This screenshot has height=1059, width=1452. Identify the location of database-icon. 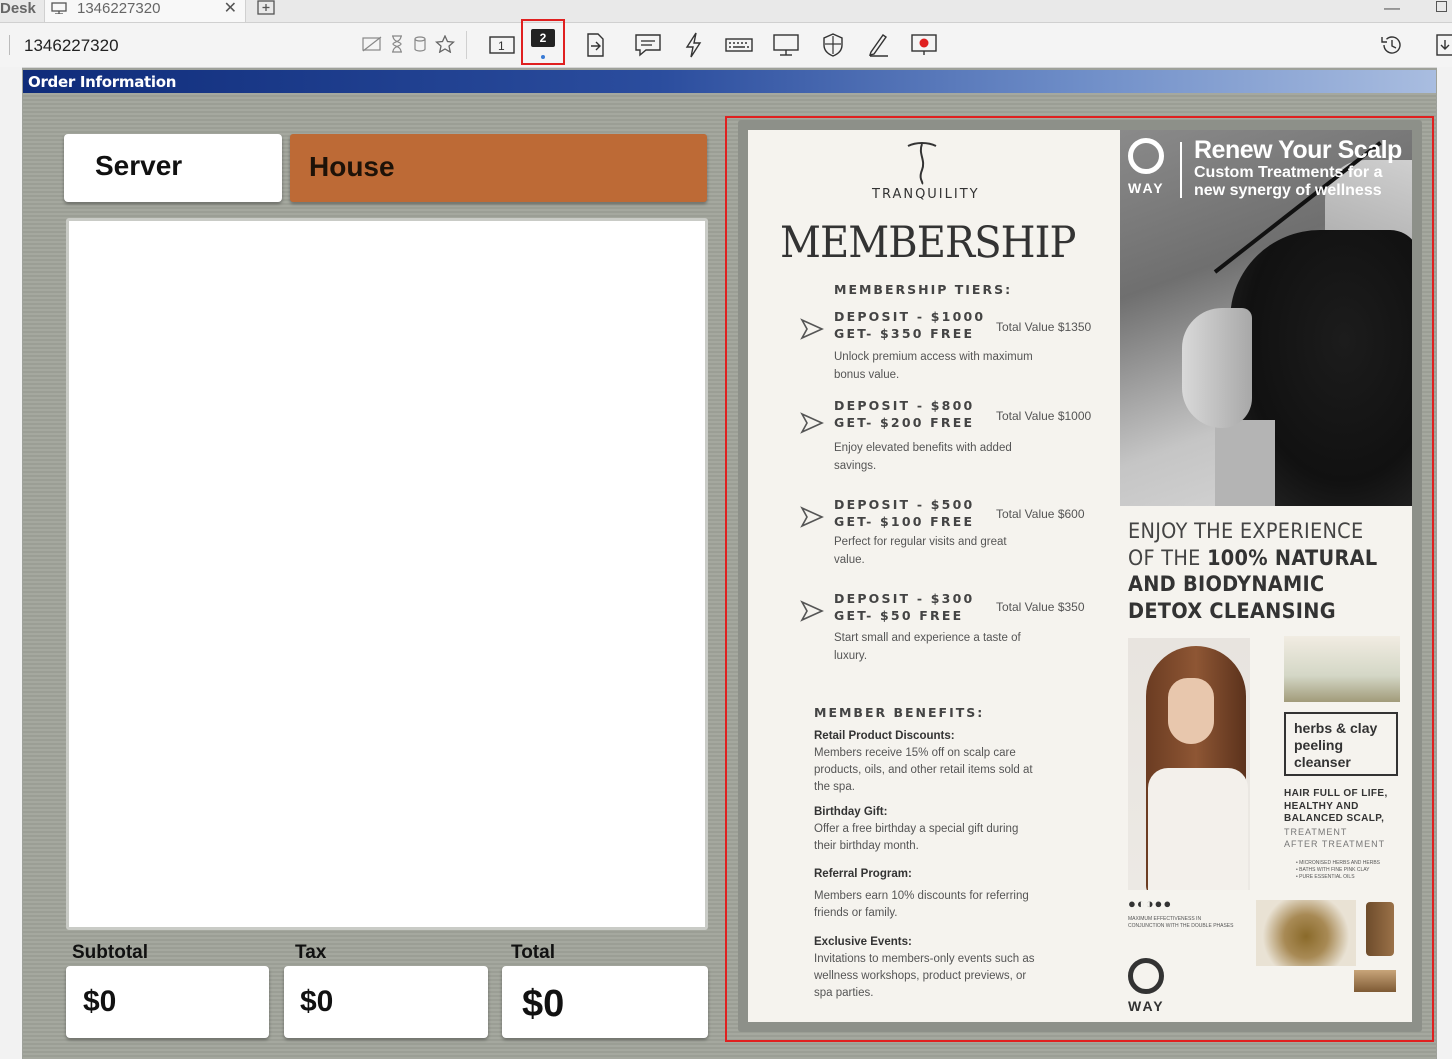
(420, 44).